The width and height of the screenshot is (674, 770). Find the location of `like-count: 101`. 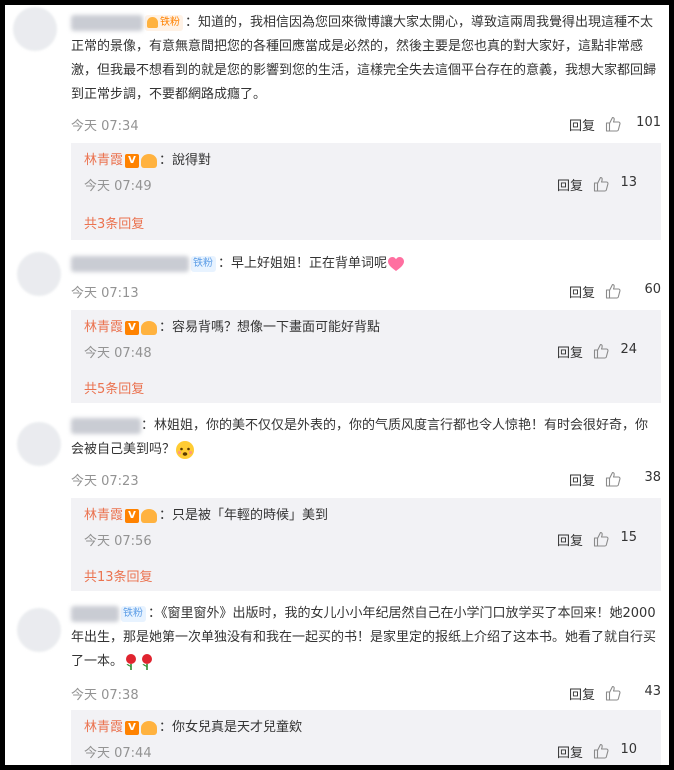

like-count: 101 is located at coordinates (648, 122).